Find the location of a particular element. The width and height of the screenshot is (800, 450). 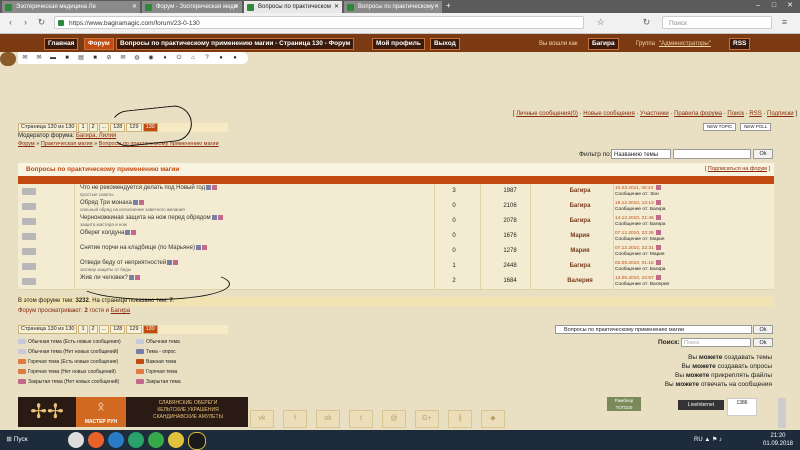

topic-title: Обряд Три монаха is located at coordinates (106, 203).